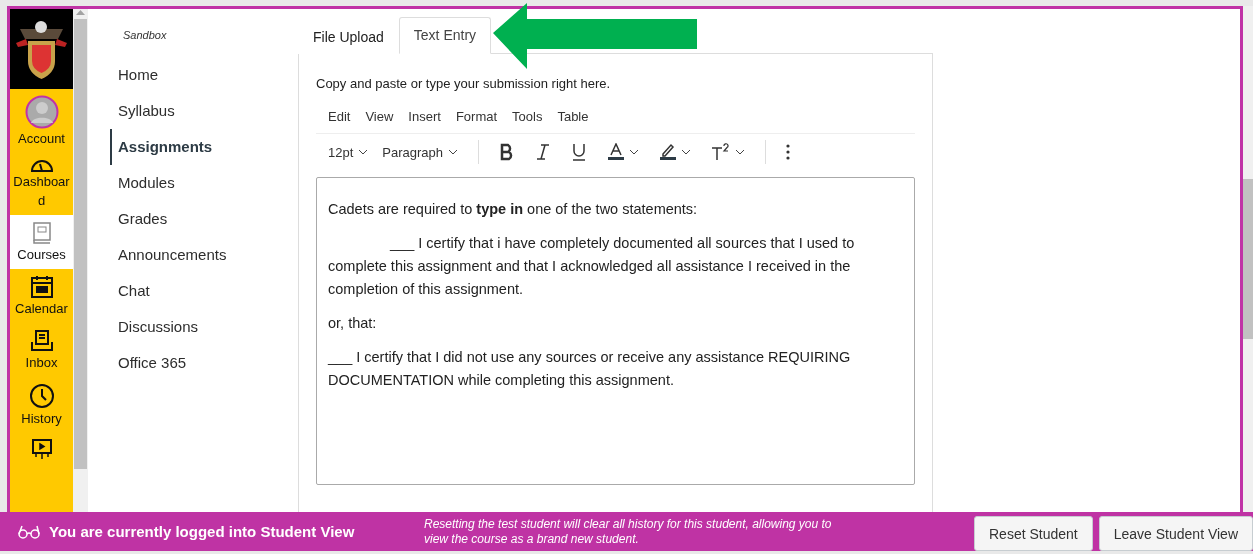 The width and height of the screenshot is (1253, 554). What do you see at coordinates (788, 152) in the screenshot?
I see `more-icon` at bounding box center [788, 152].